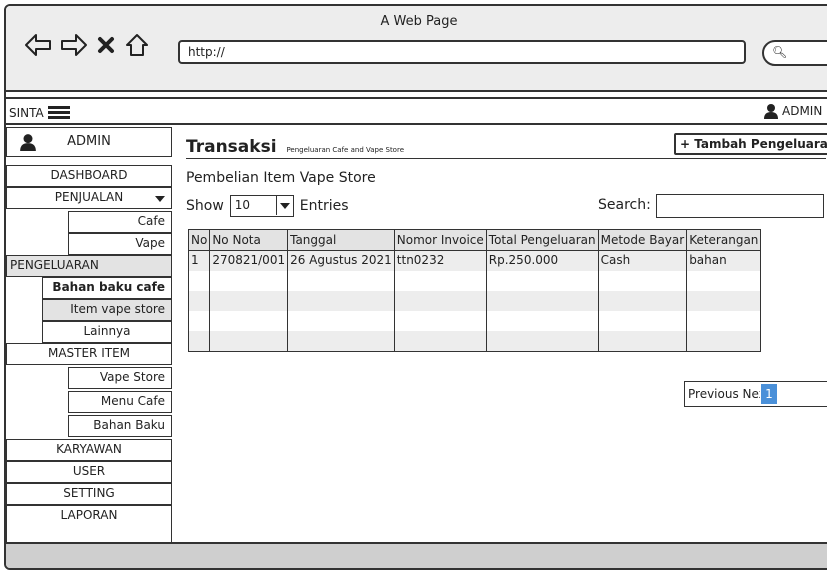 Image resolution: width=827 pixels, height=573 pixels. Describe the element at coordinates (89, 176) in the screenshot. I see `sidebar-item-dashboard: DASHBOARD` at that location.